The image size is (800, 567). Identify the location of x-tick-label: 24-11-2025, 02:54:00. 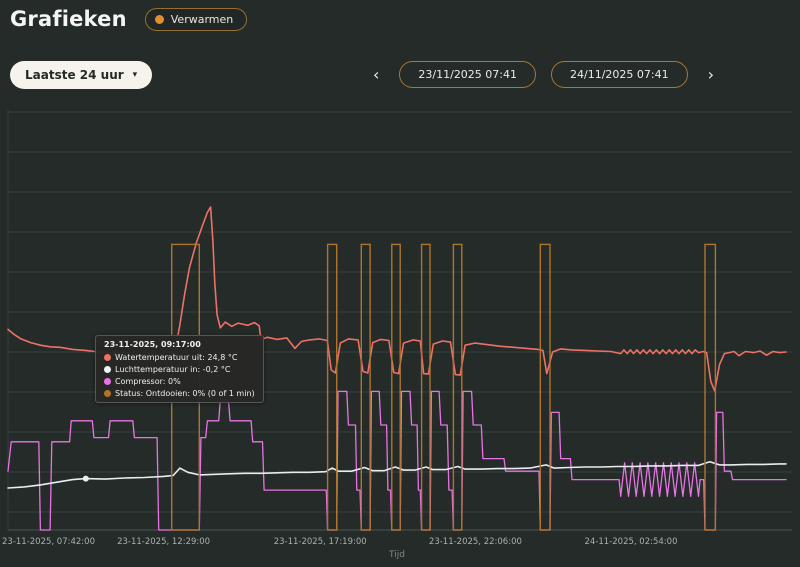
(631, 542).